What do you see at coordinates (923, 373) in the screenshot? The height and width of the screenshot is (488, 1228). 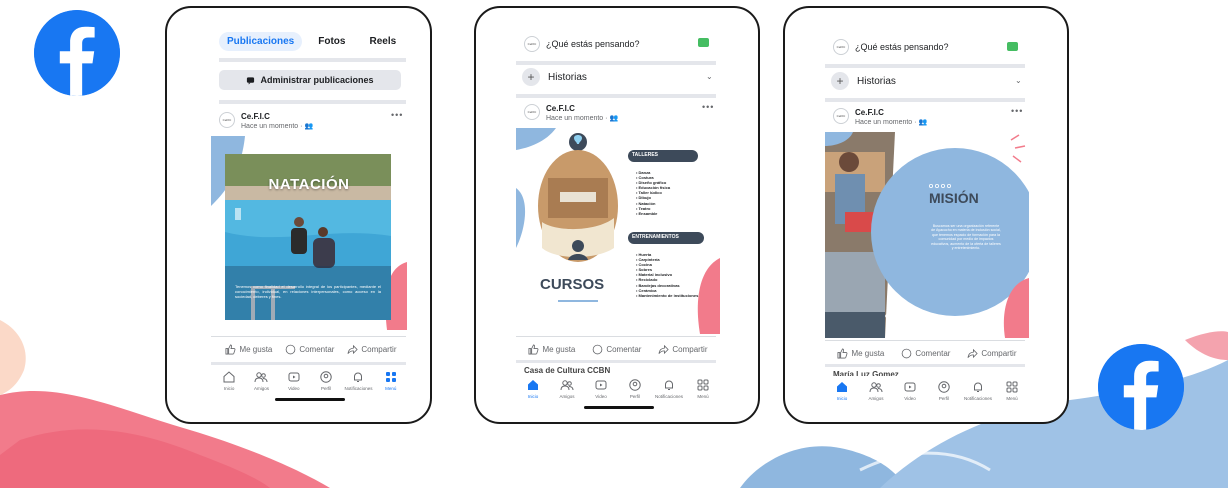 I see `next-post-author: María Luz Gomez` at bounding box center [923, 373].